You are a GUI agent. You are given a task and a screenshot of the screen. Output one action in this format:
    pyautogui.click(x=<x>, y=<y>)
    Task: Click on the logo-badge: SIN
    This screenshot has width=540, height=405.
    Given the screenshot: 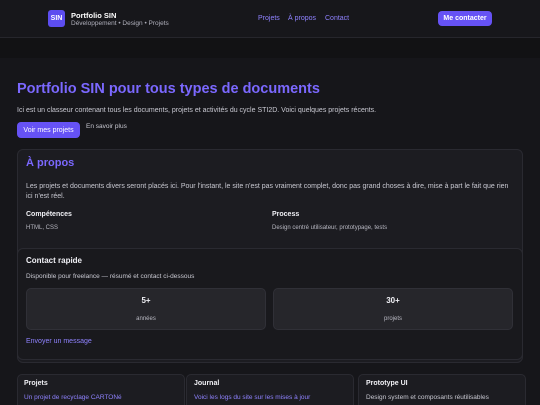 What is the action you would take?
    pyautogui.click(x=56, y=18)
    